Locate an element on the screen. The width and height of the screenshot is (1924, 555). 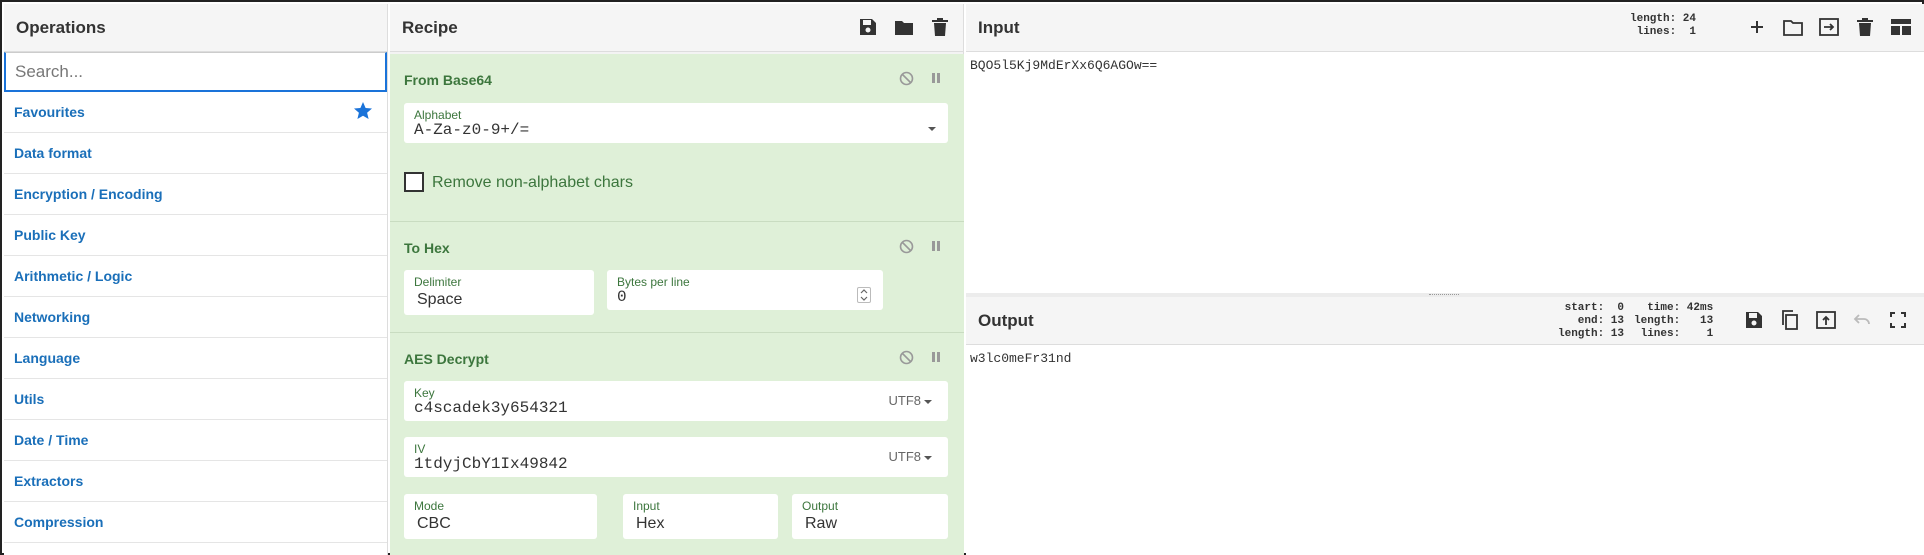
category-item: Networking is located at coordinates (195, 317).